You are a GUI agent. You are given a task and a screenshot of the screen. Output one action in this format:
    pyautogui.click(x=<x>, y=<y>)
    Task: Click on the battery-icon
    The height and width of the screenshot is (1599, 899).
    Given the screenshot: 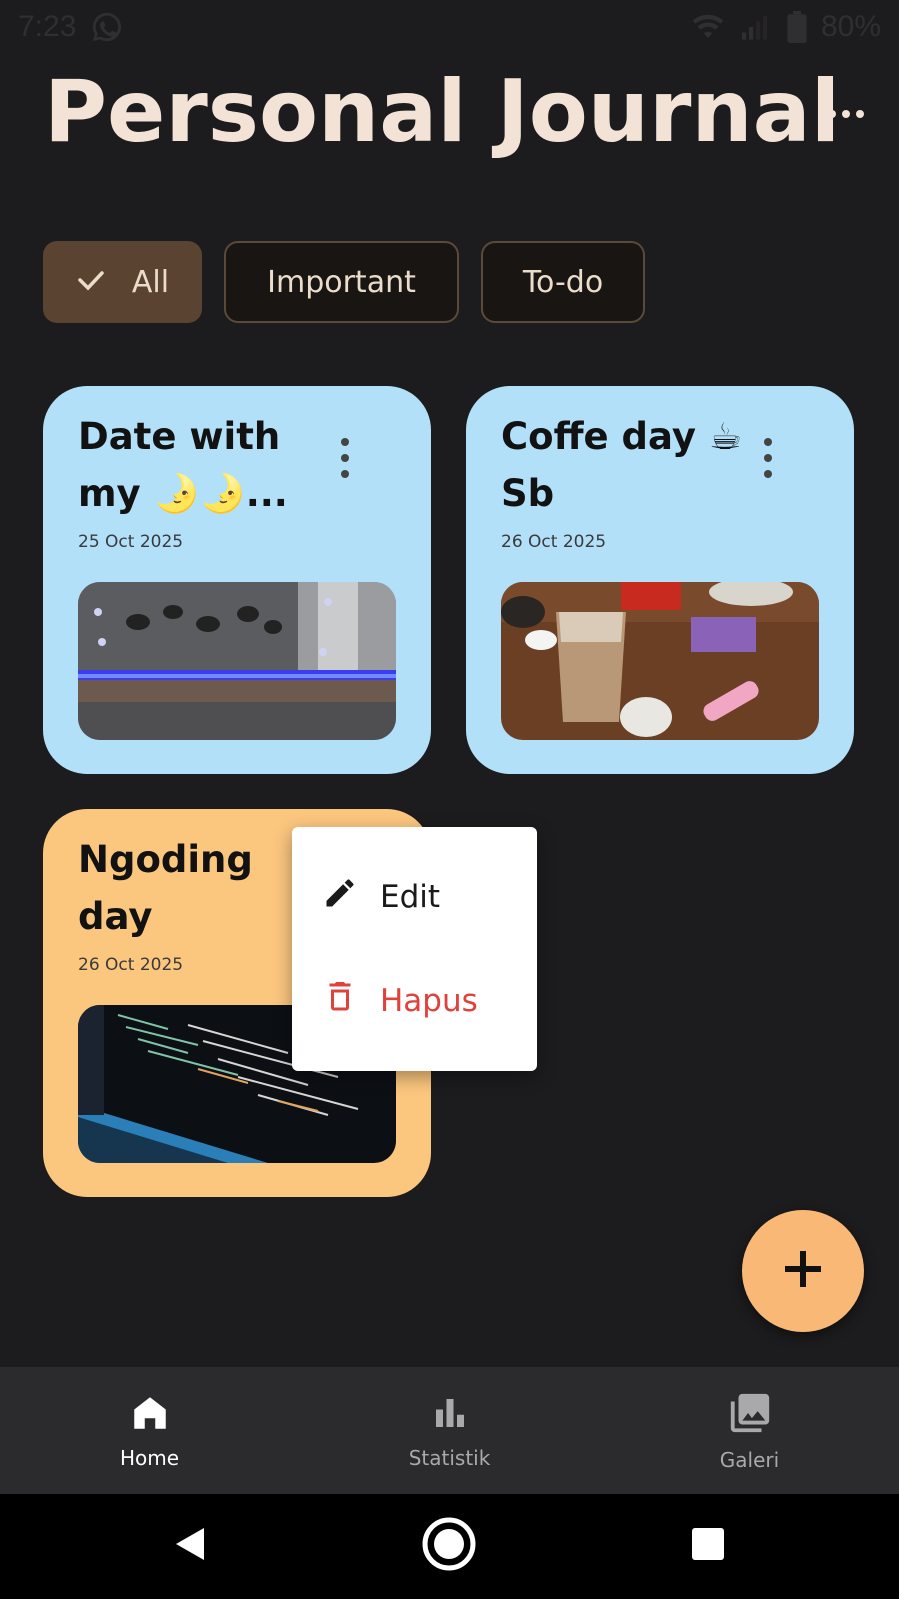 What is the action you would take?
    pyautogui.click(x=797, y=27)
    